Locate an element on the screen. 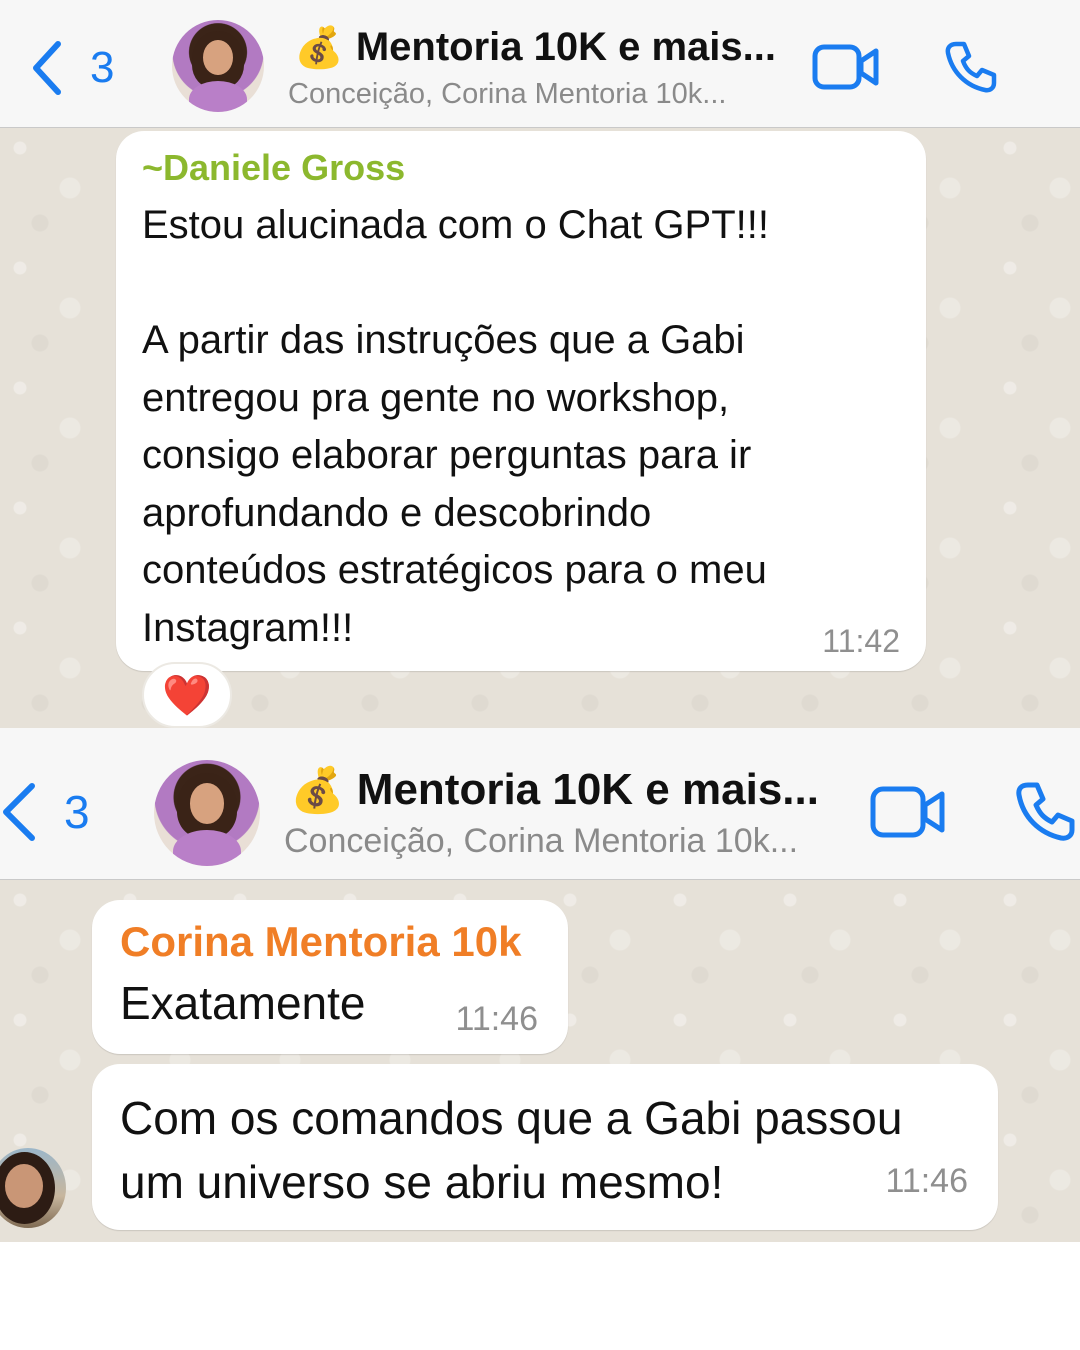 The height and width of the screenshot is (1350, 1080). message-text: Exatamente is located at coordinates (243, 1003).